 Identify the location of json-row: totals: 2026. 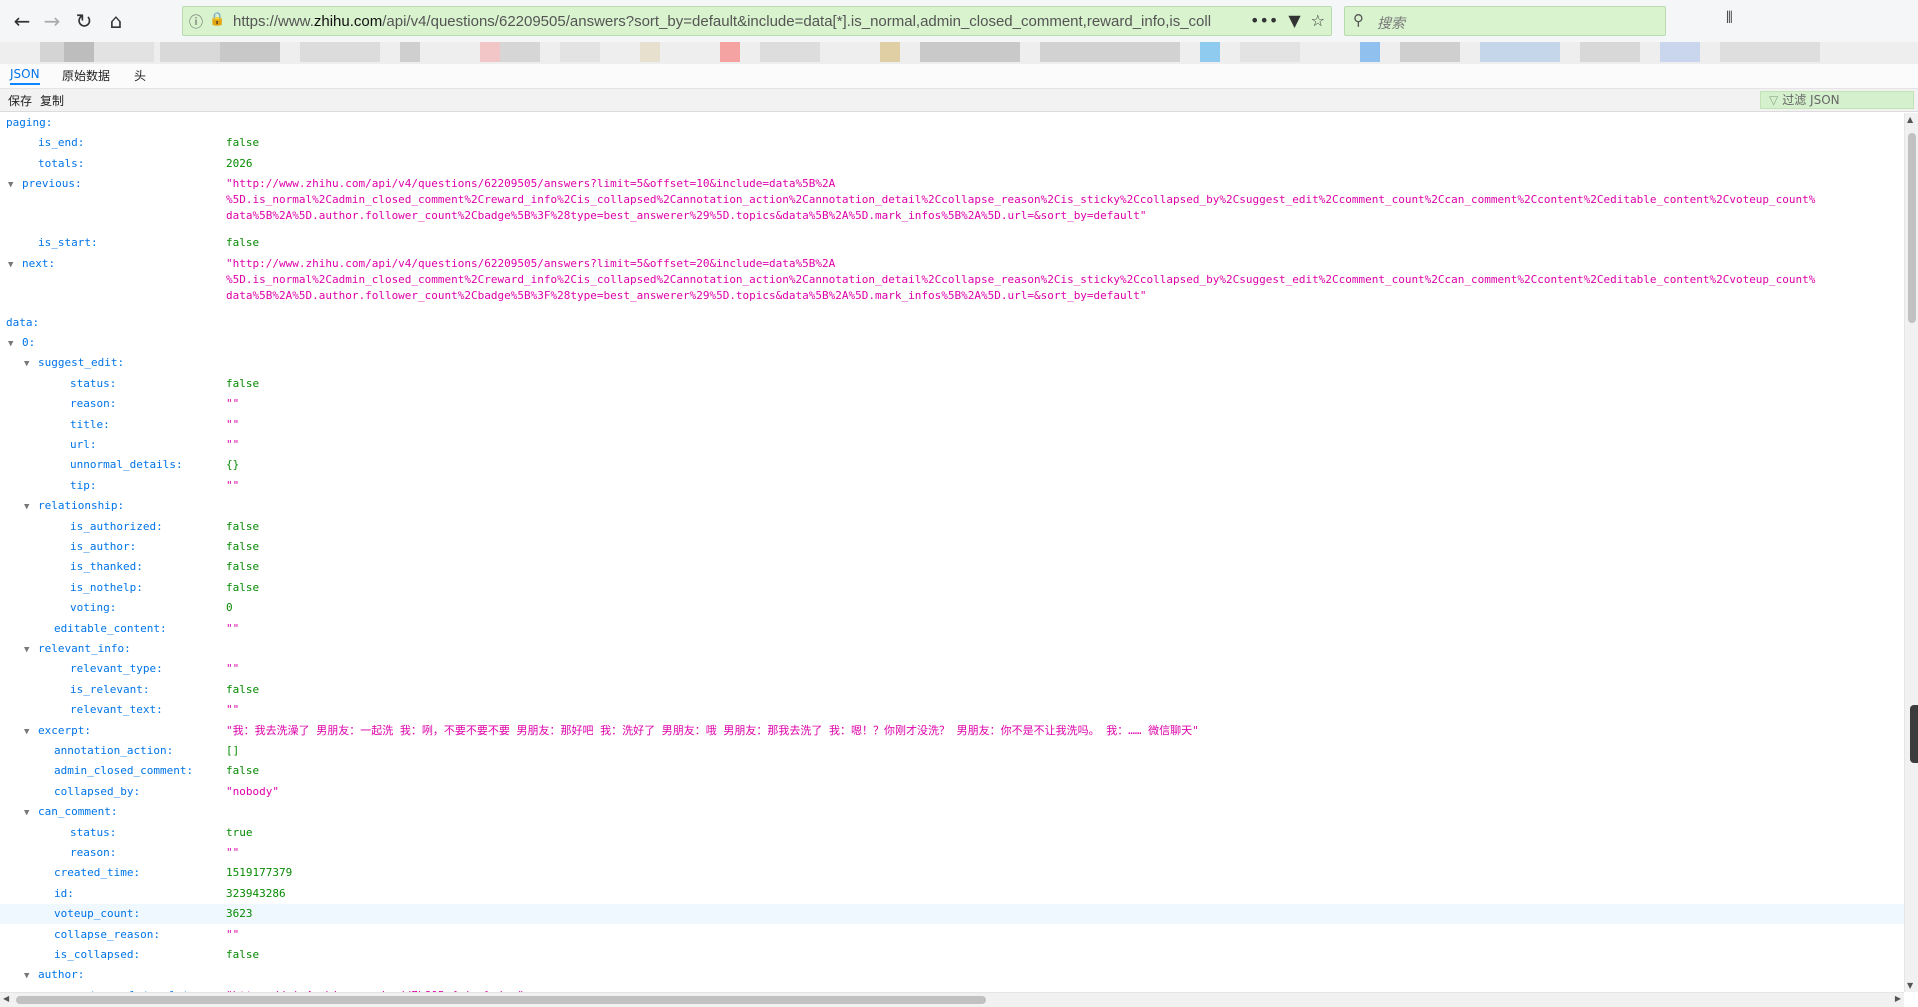
(952, 164).